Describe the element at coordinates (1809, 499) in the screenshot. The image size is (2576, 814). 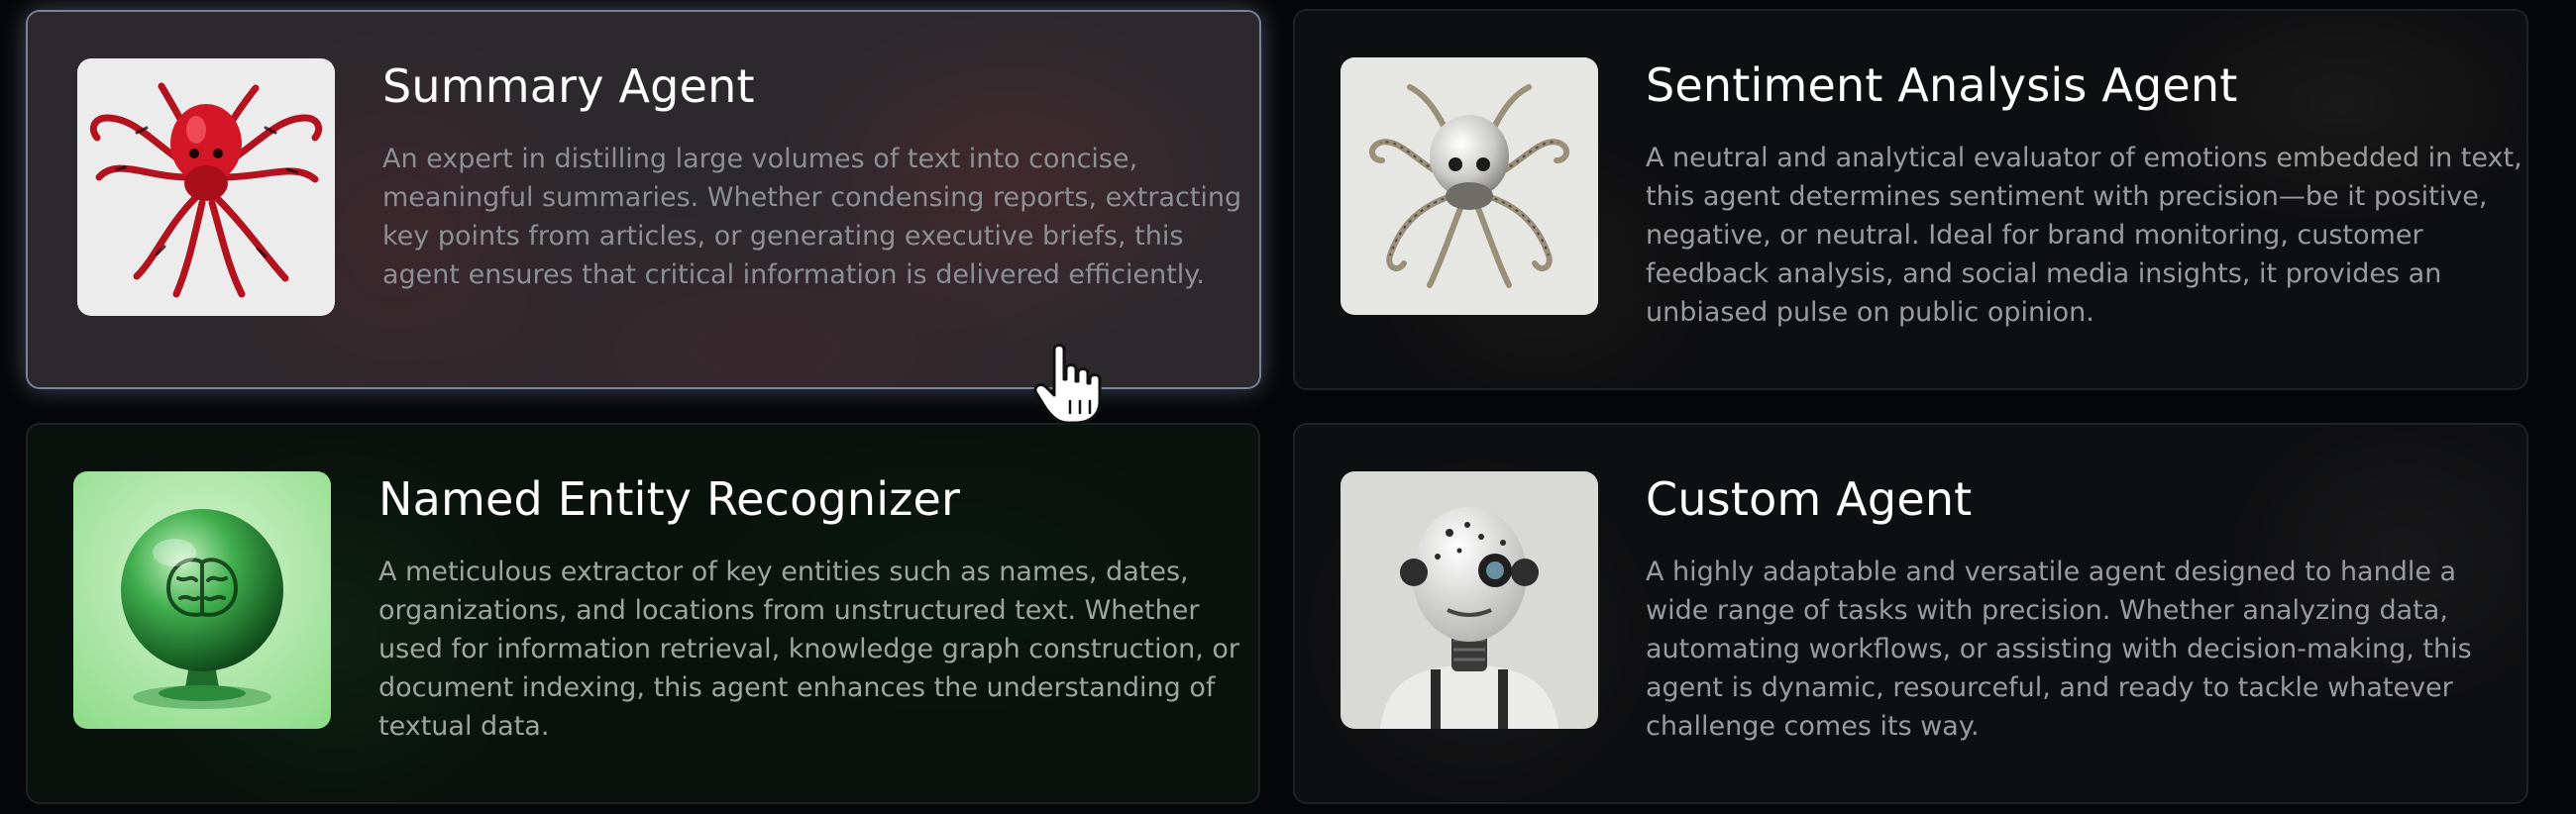
I see `agent-title: Custom Agent` at that location.